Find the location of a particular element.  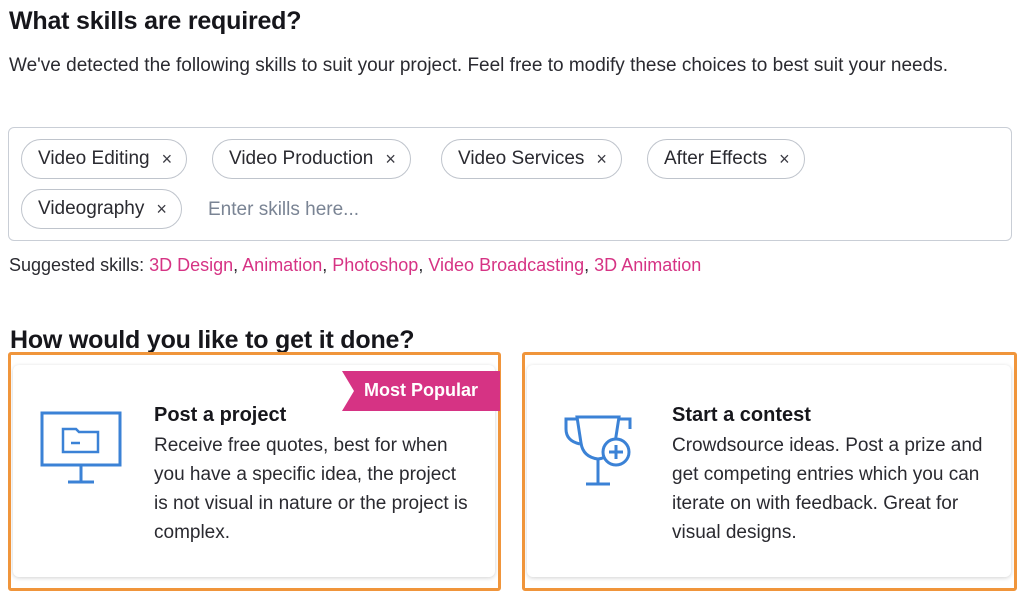

skill-chip-video-services: Video Services × is located at coordinates (531, 159).